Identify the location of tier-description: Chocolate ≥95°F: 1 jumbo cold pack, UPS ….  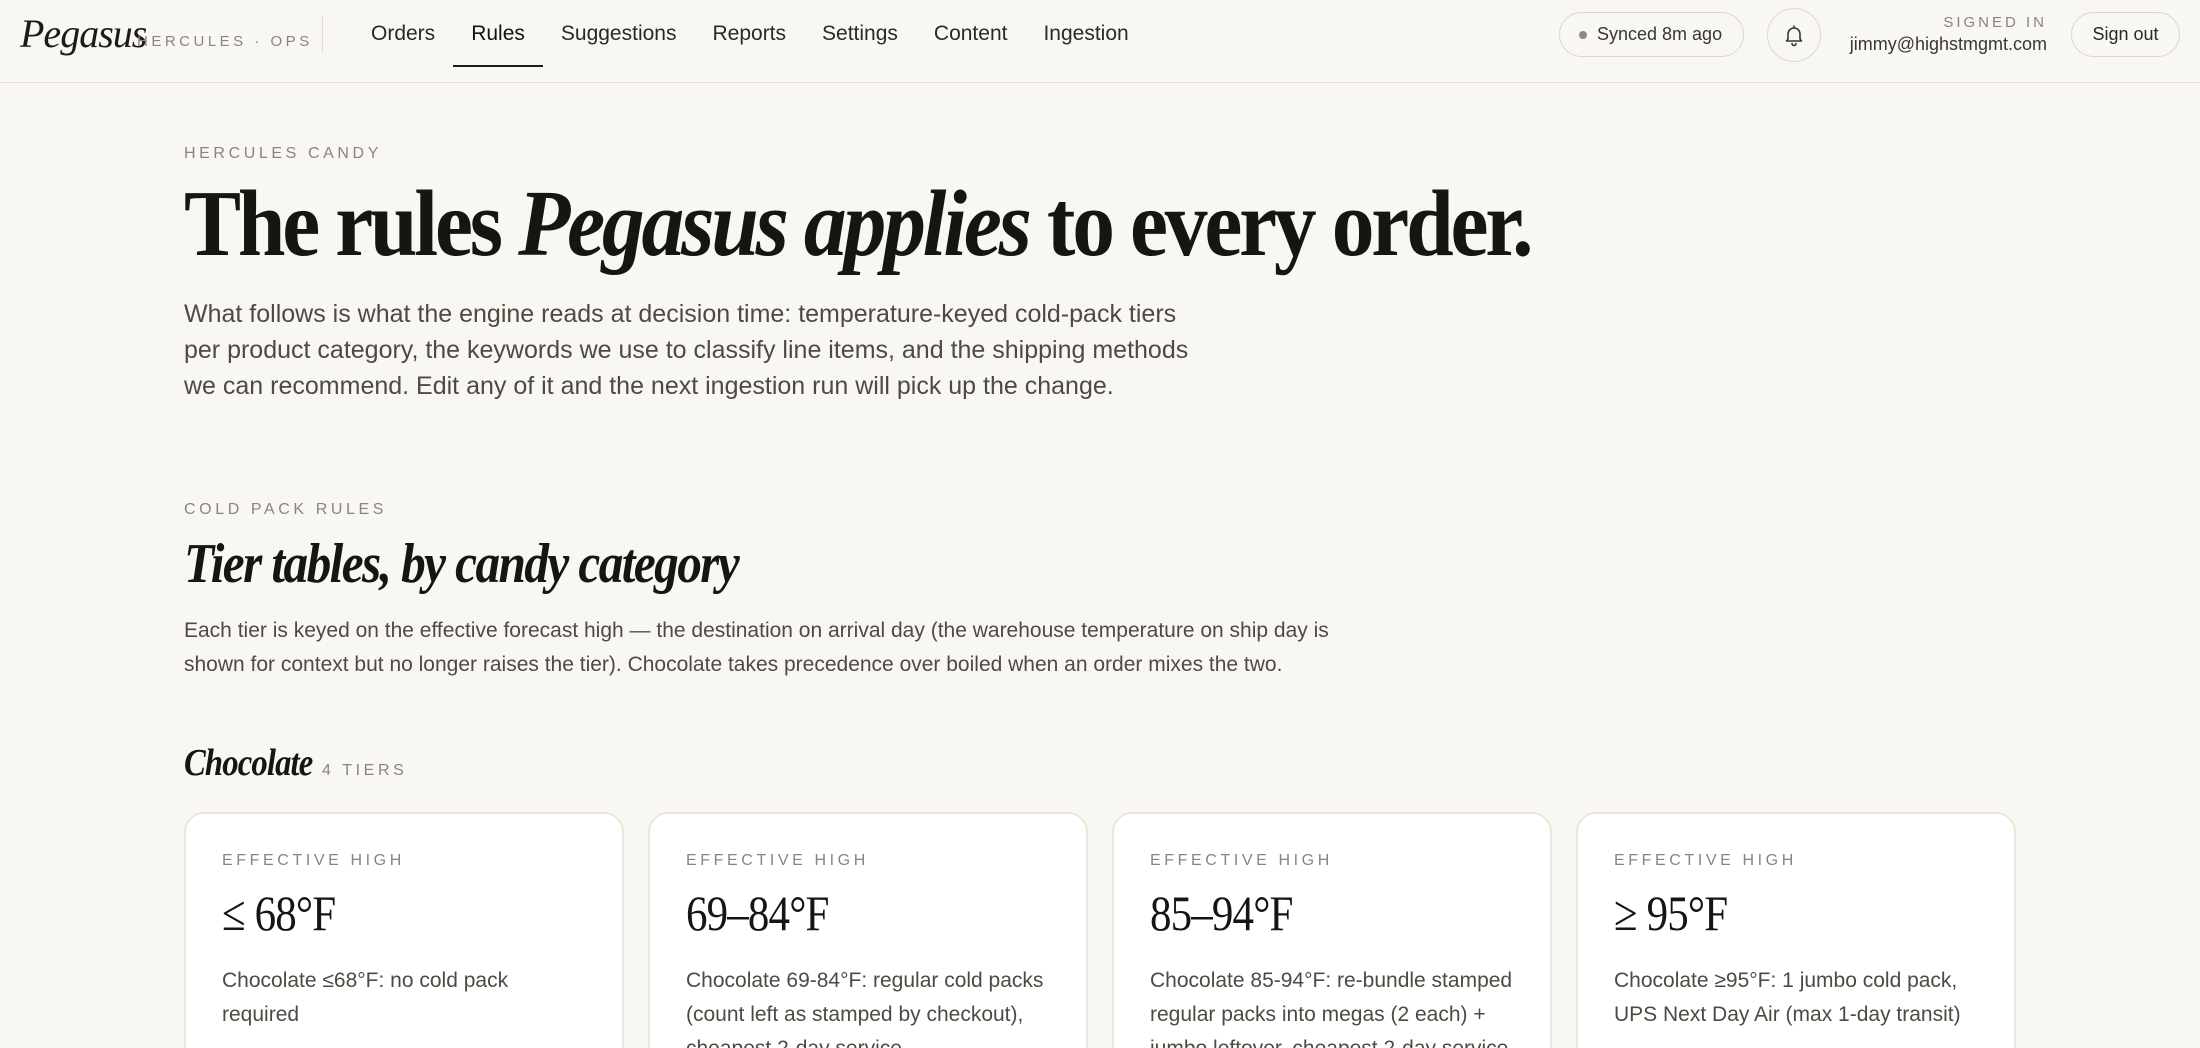
(1787, 997).